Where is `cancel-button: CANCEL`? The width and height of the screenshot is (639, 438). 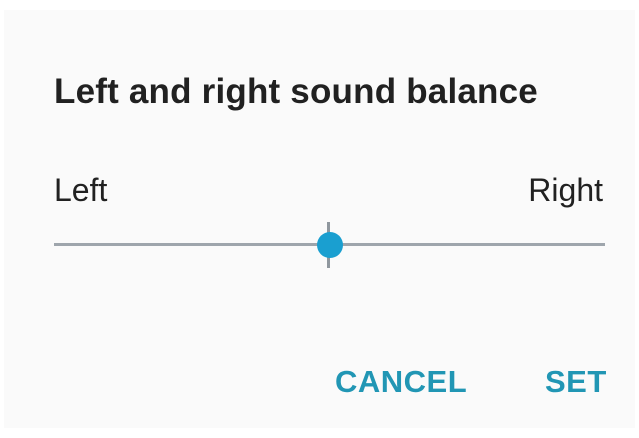 cancel-button: CANCEL is located at coordinates (401, 382).